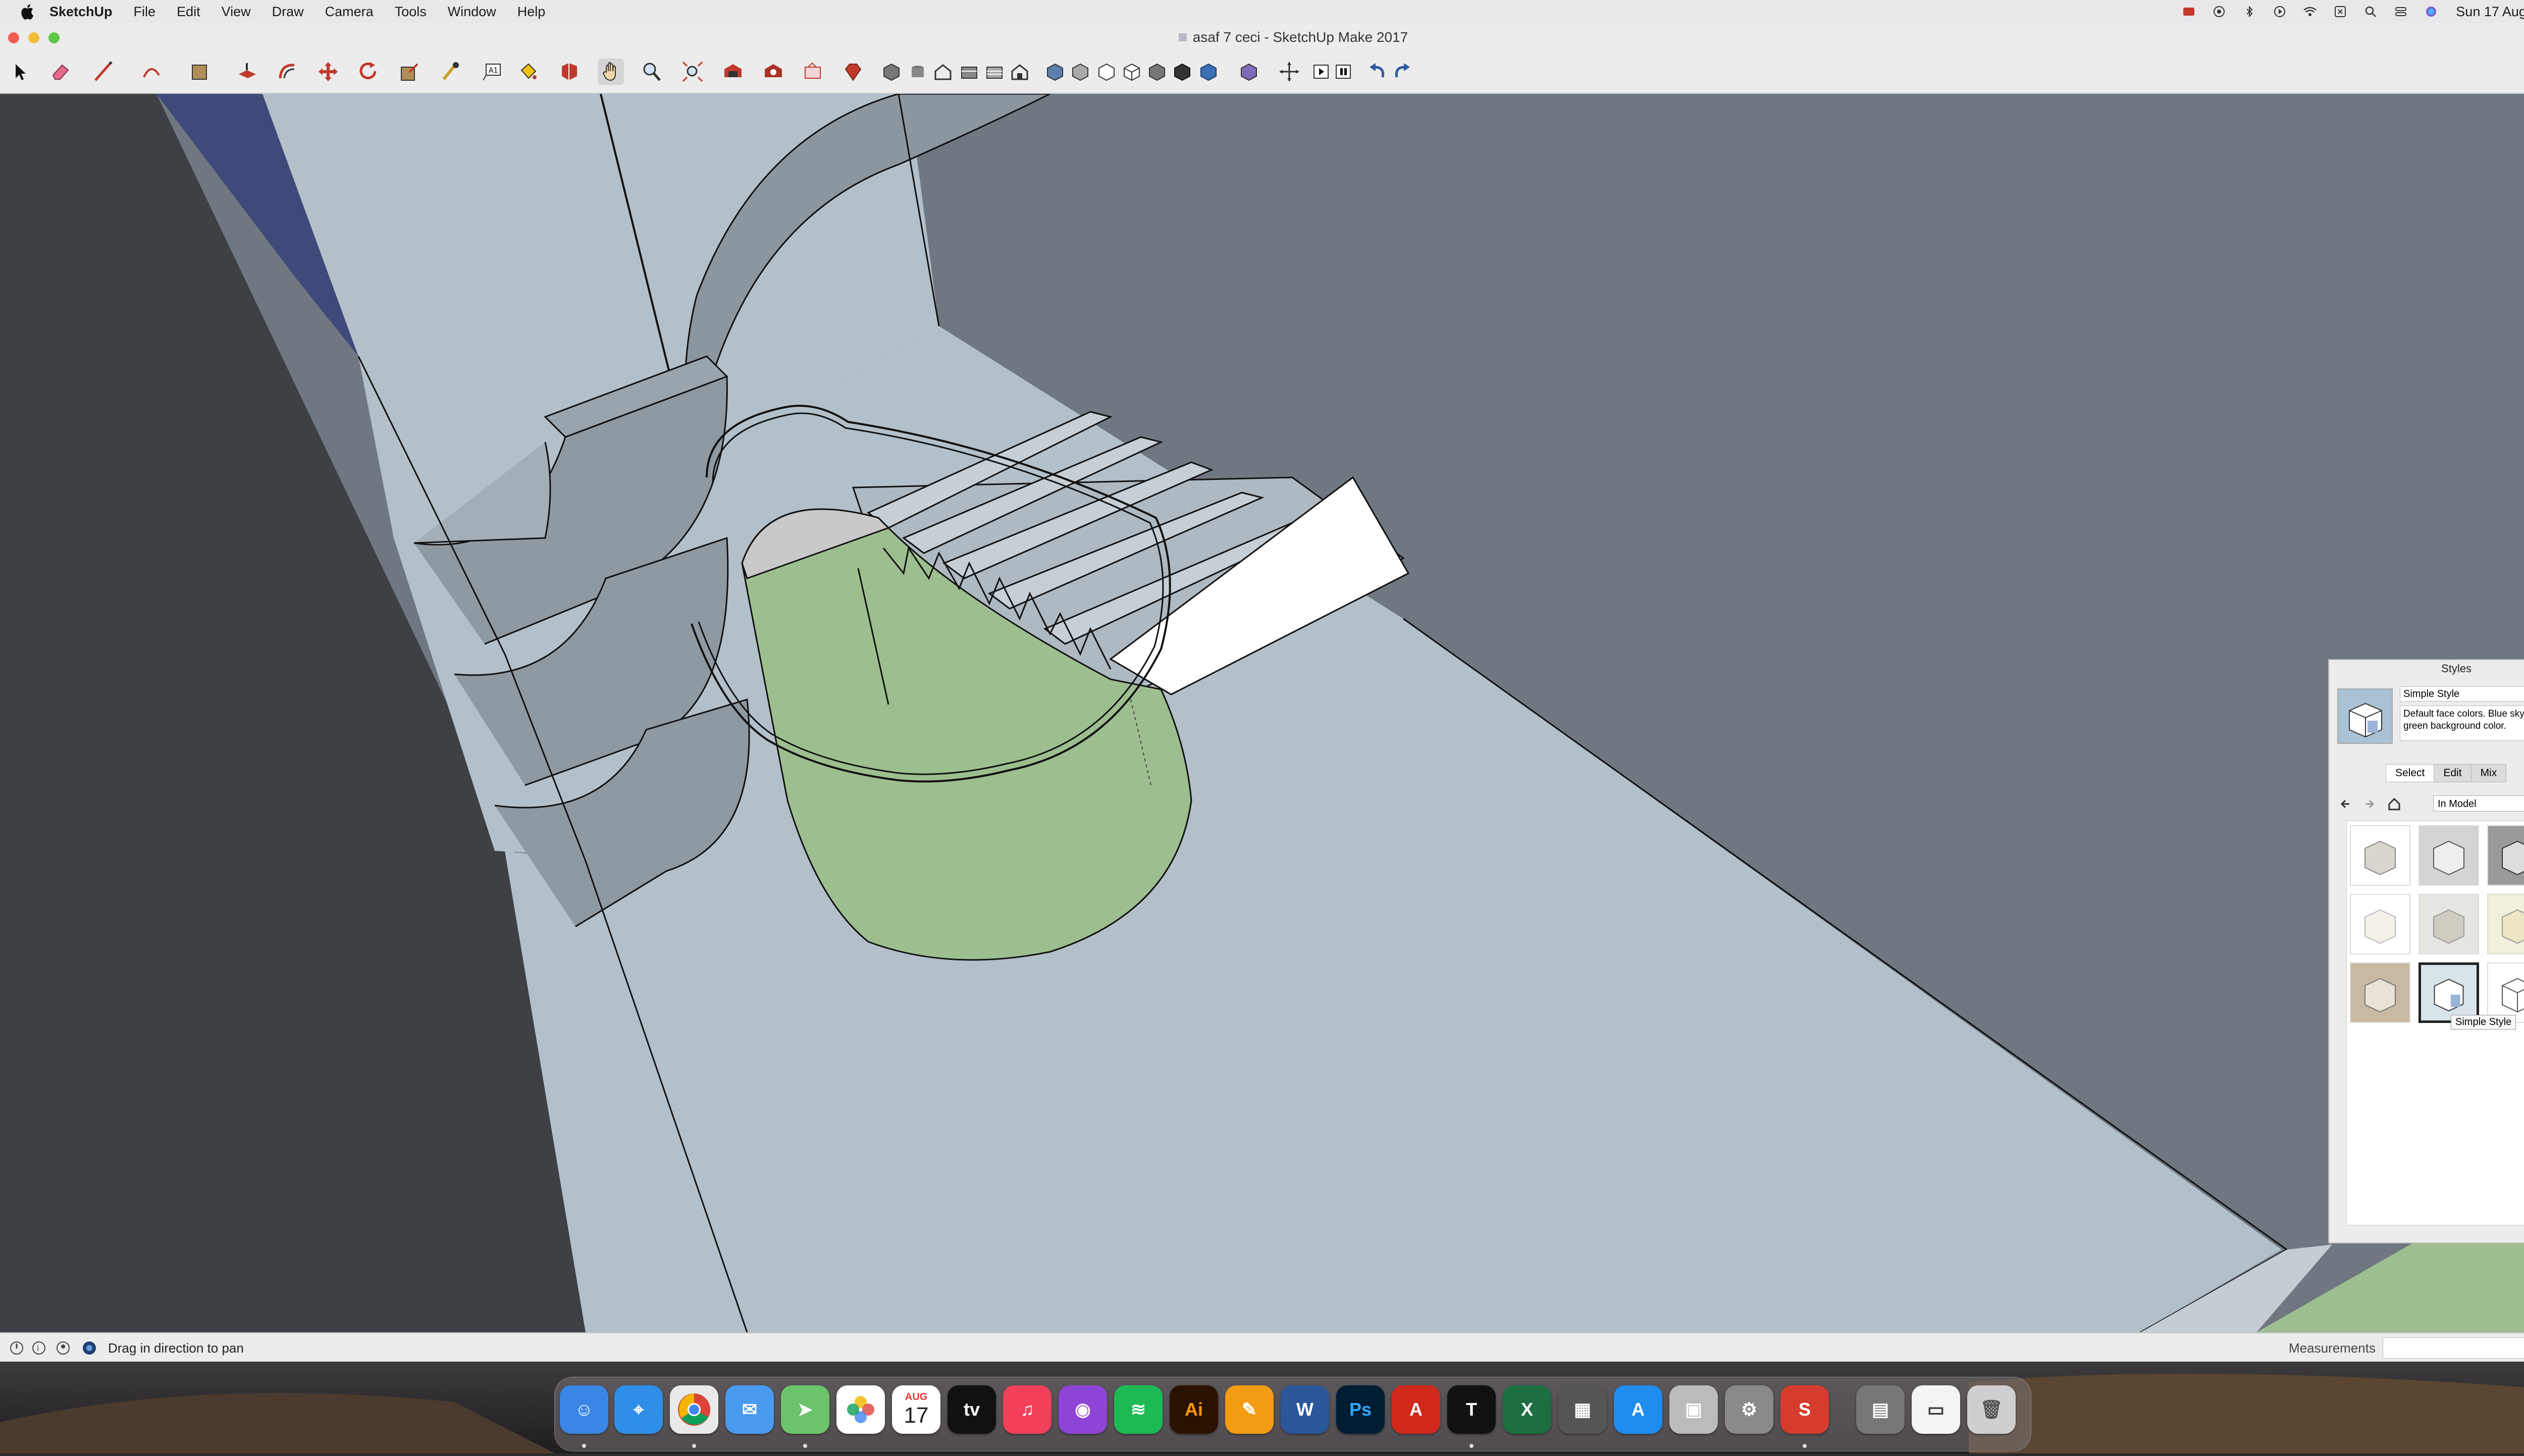 This screenshot has height=1456, width=2524. I want to click on hidden-line-style-icon, so click(1106, 72).